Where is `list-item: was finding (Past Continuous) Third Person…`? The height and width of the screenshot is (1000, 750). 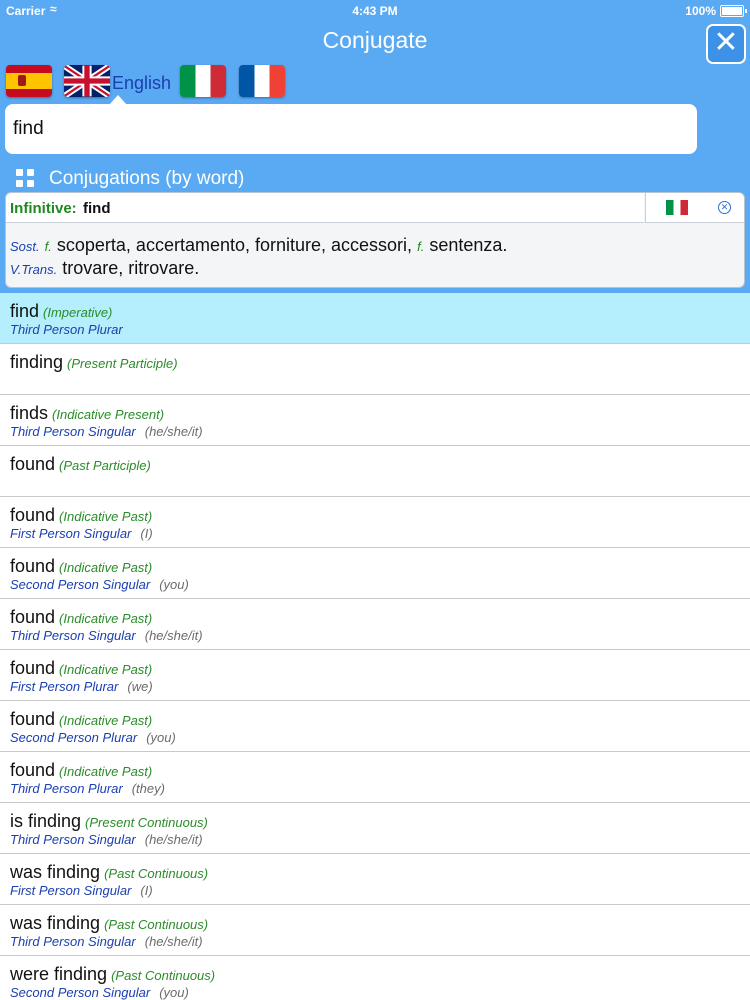
list-item: was finding (Past Continuous) Third Person… is located at coordinates (375, 930).